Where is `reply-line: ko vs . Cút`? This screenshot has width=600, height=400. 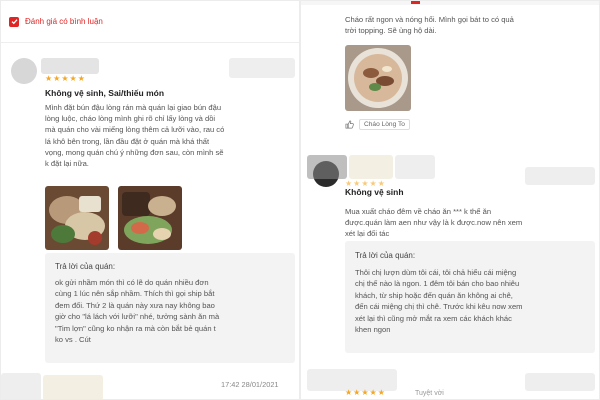 reply-line: ko vs . Cút is located at coordinates (73, 340).